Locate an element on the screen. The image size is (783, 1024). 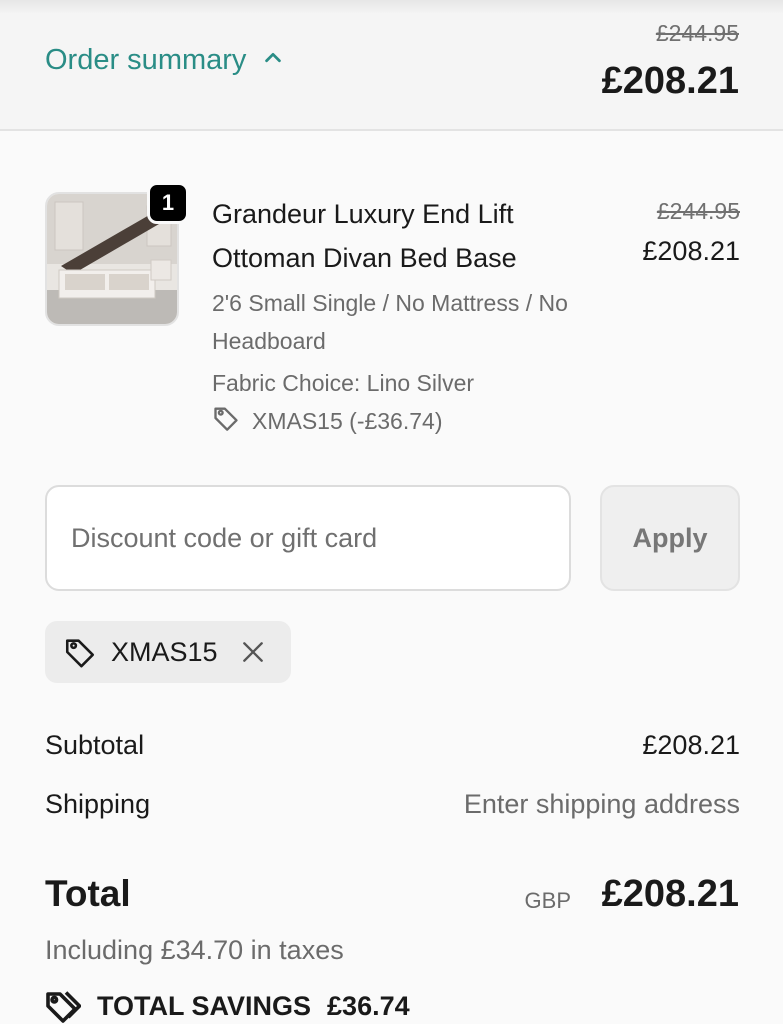
product-discount: XMAS15 (-£36.74) is located at coordinates (407, 421).